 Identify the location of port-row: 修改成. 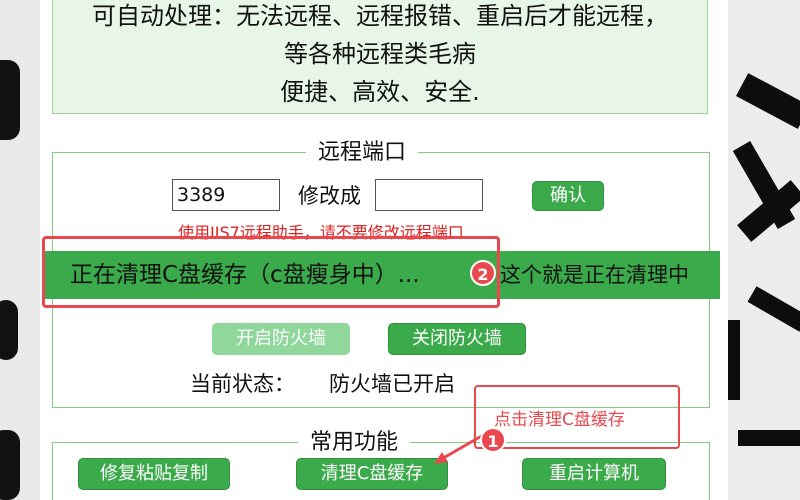
(327, 195).